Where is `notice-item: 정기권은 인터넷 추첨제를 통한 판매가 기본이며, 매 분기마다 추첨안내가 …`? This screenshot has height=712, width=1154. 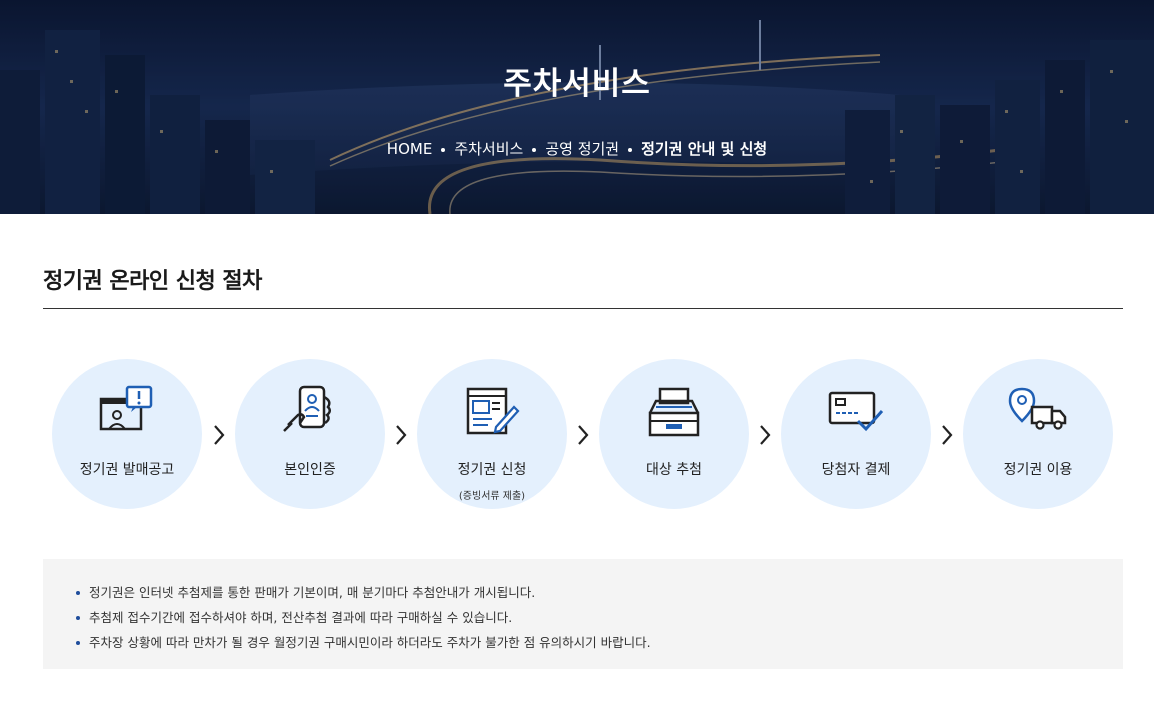
notice-item: 정기권은 인터넷 추첨제를 통한 판매가 기본이며, 매 분기마다 추첨안내가 … is located at coordinates (599, 592).